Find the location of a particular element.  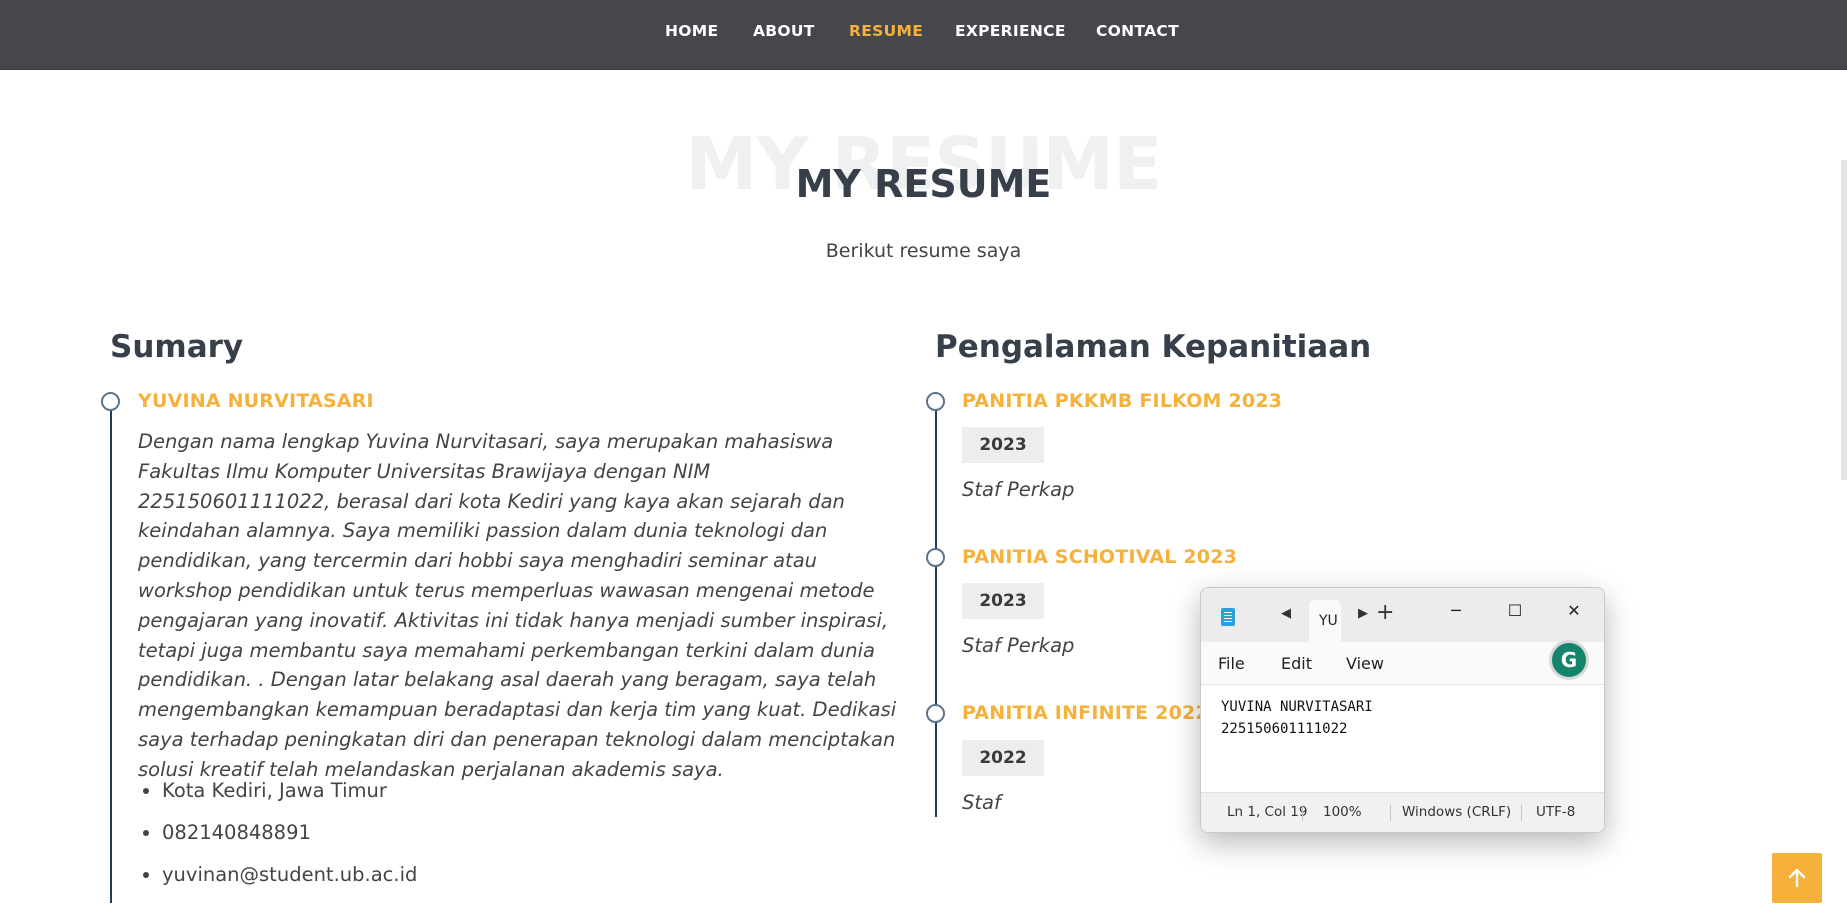

status-encoding: UTF-8 is located at coordinates (1556, 812).